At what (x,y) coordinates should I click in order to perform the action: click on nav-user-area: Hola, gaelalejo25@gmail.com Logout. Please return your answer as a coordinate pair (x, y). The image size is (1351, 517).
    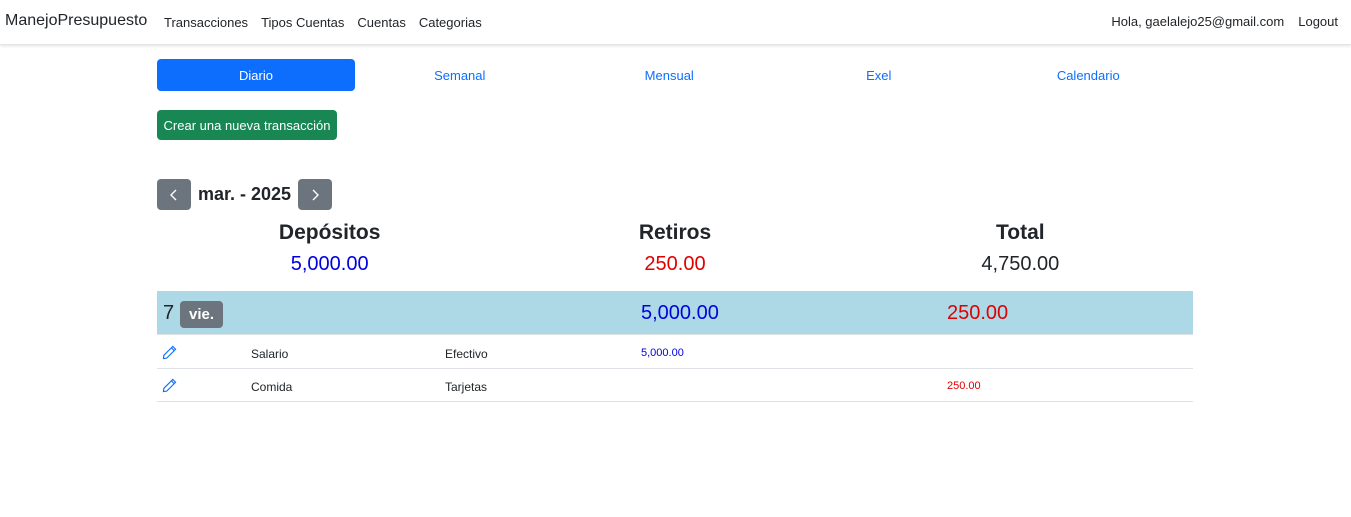
    Looking at the image, I should click on (1224, 21).